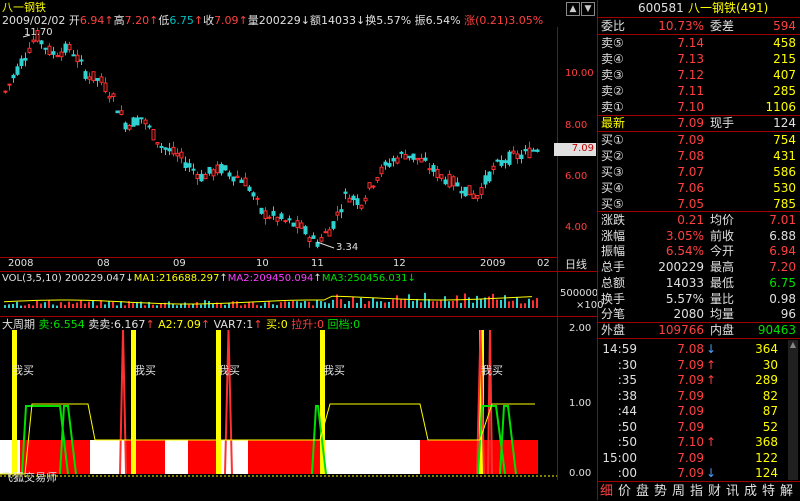 This screenshot has height=501, width=800. What do you see at coordinates (181, 20) in the screenshot?
I see `low-value: 6.75` at bounding box center [181, 20].